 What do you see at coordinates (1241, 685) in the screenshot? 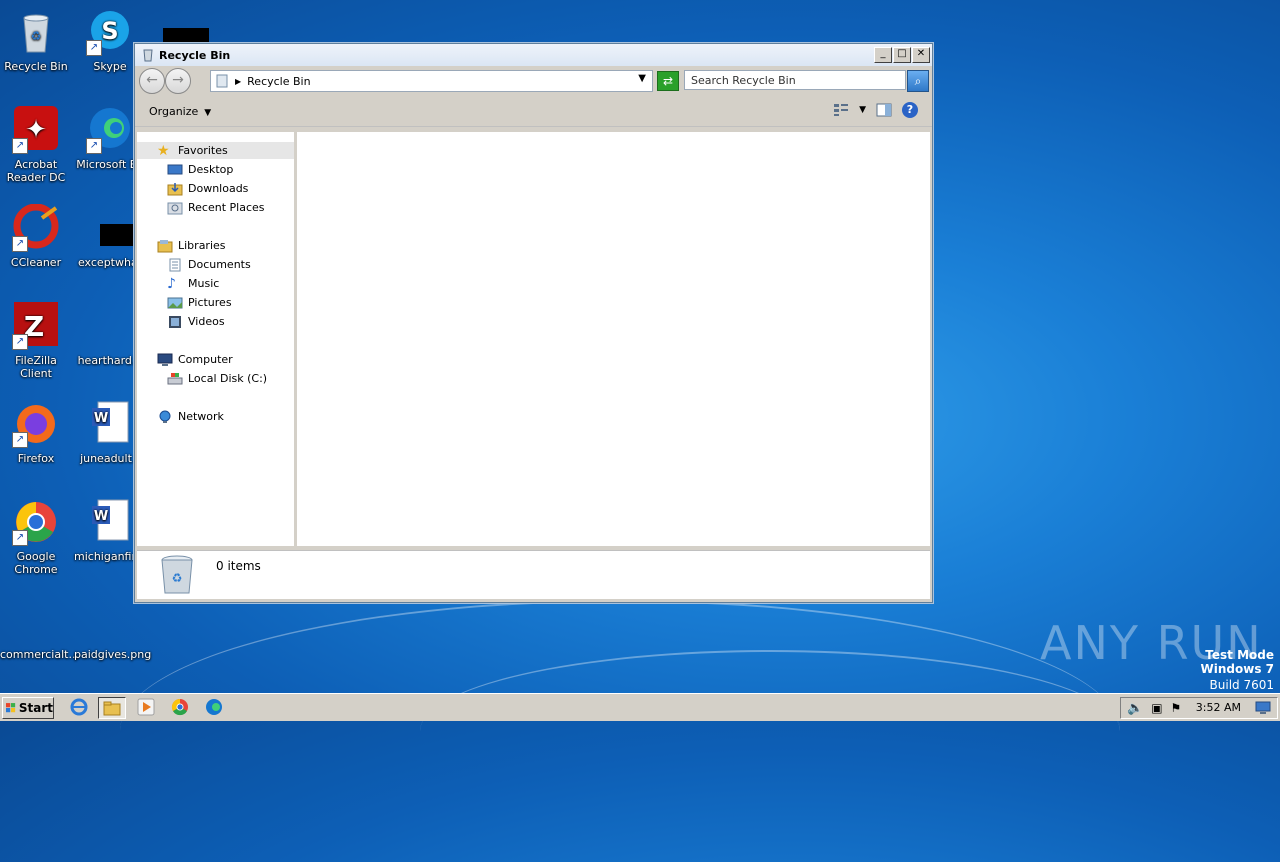
I see `build-label: Build 7601` at bounding box center [1241, 685].